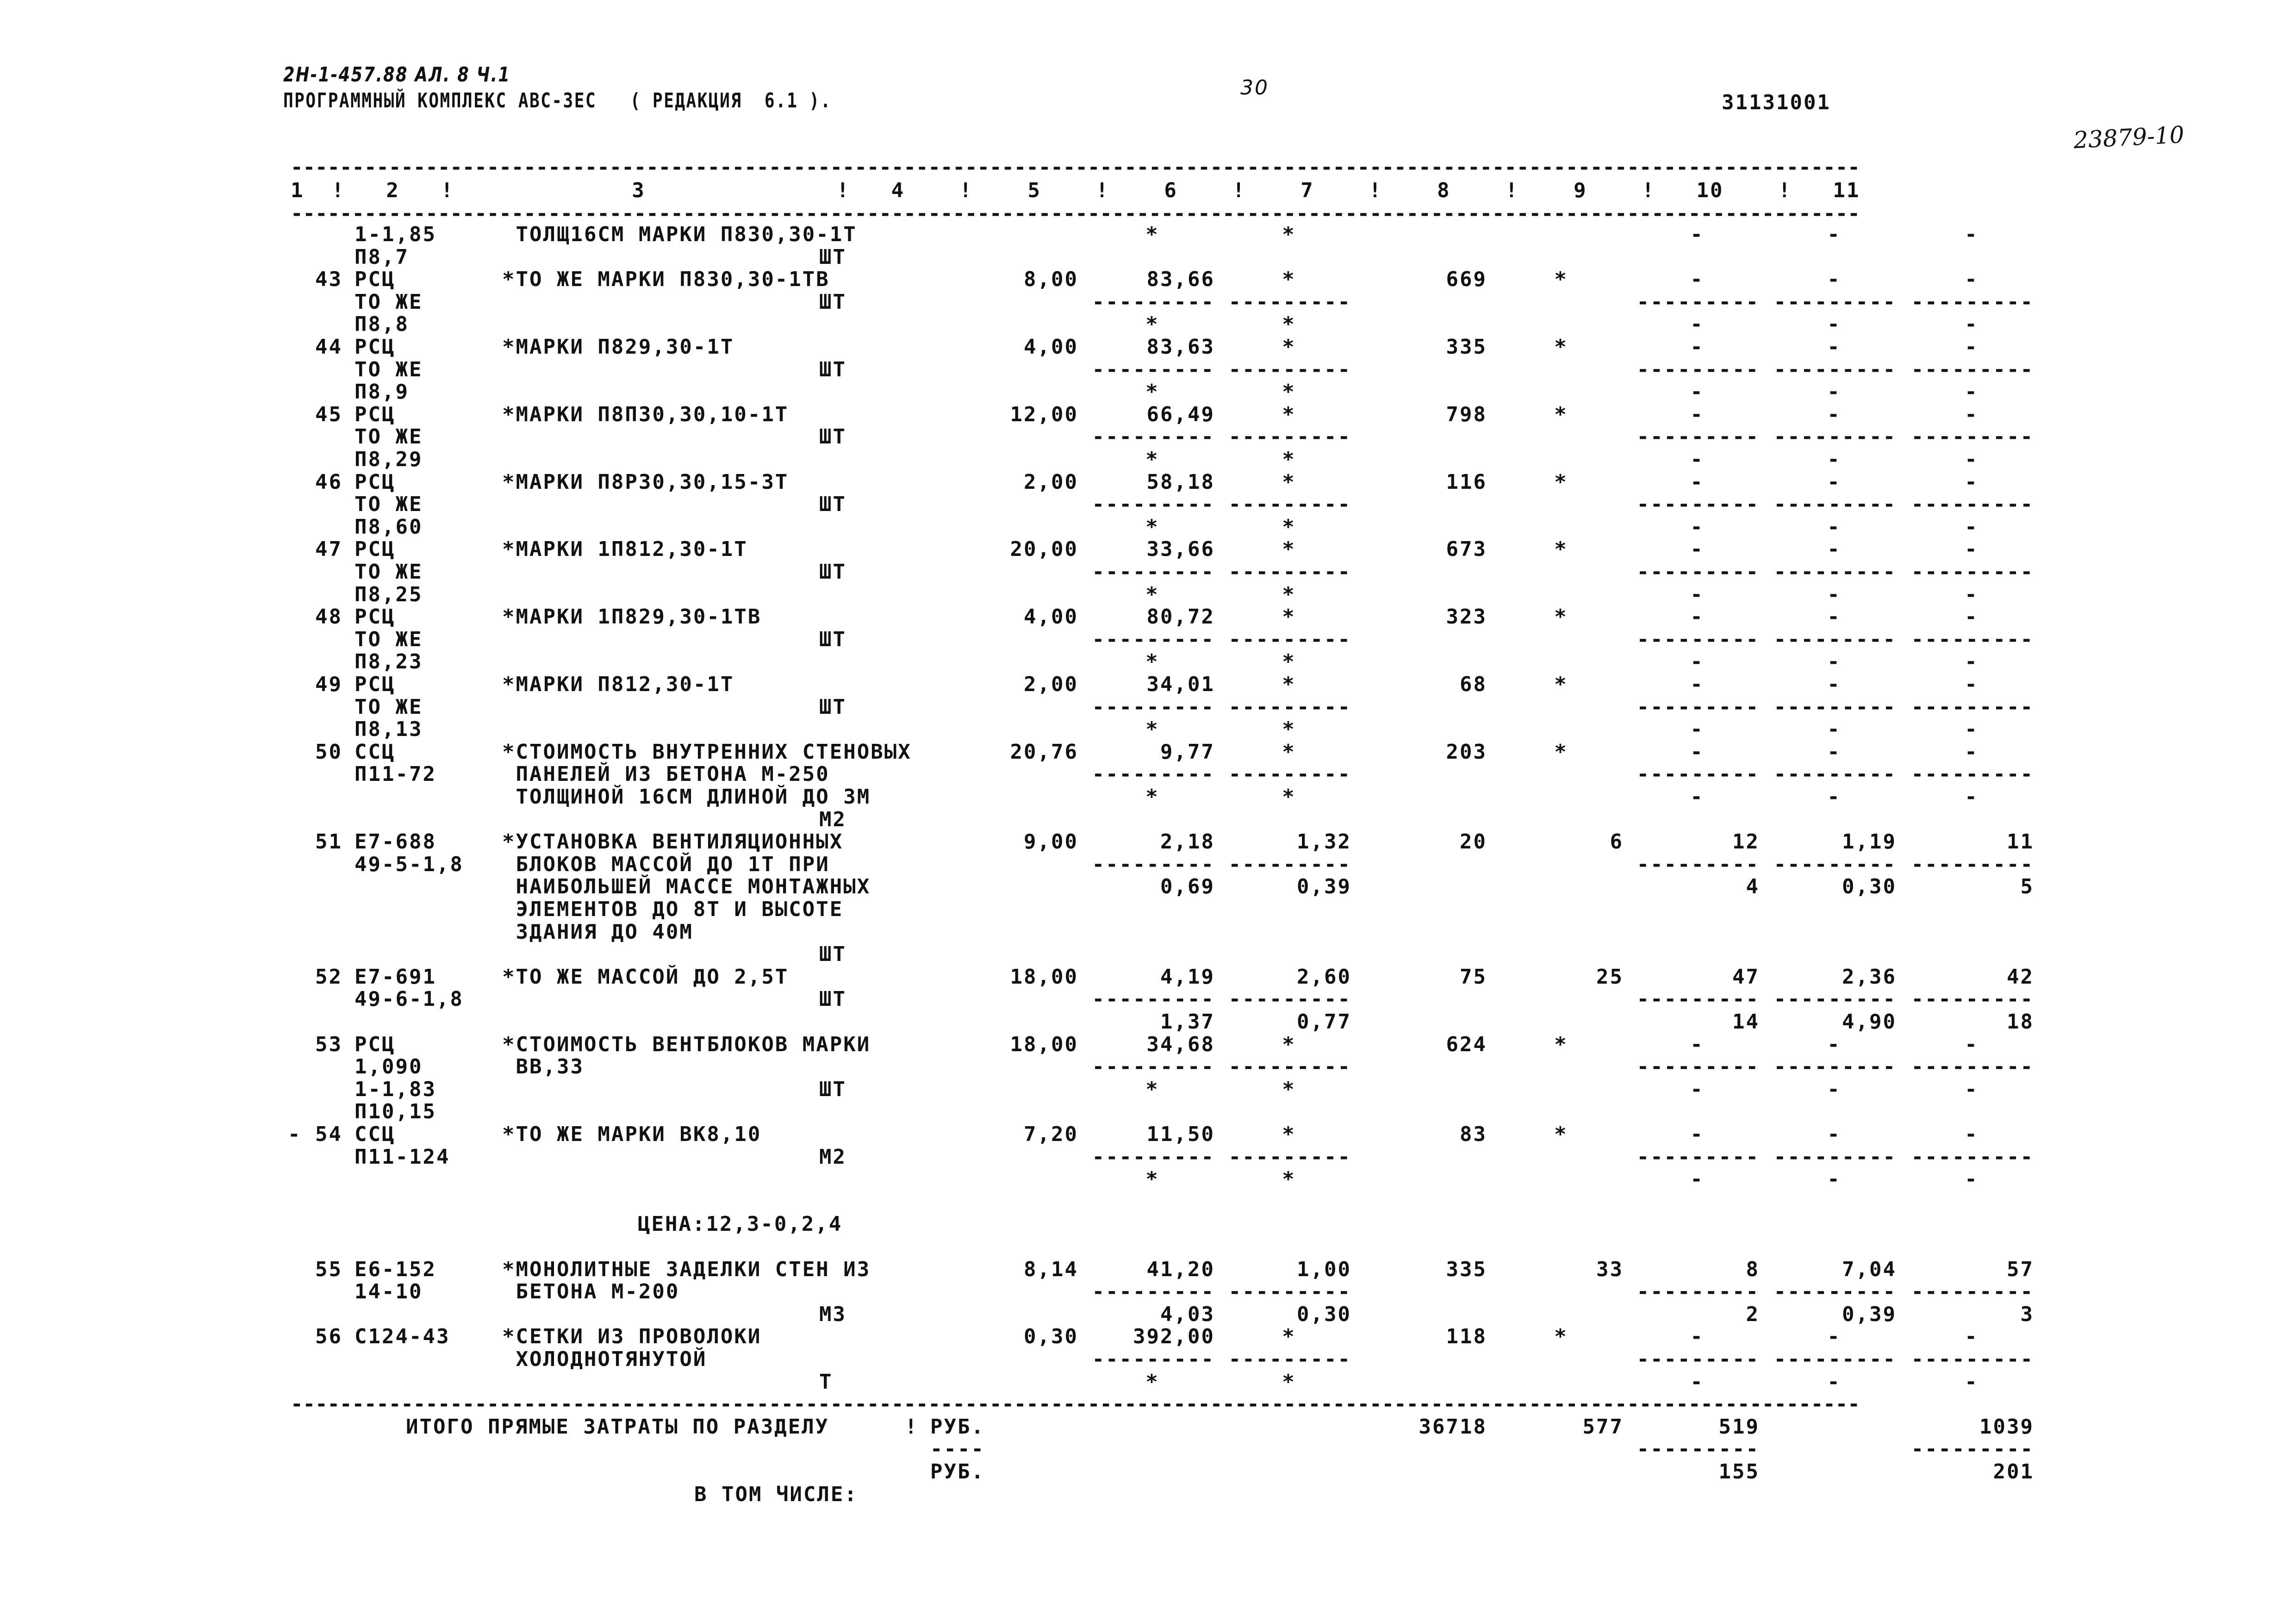 The height and width of the screenshot is (1621, 2296). Describe the element at coordinates (1561, 482) in the screenshot. I see `cell-c8: *` at that location.